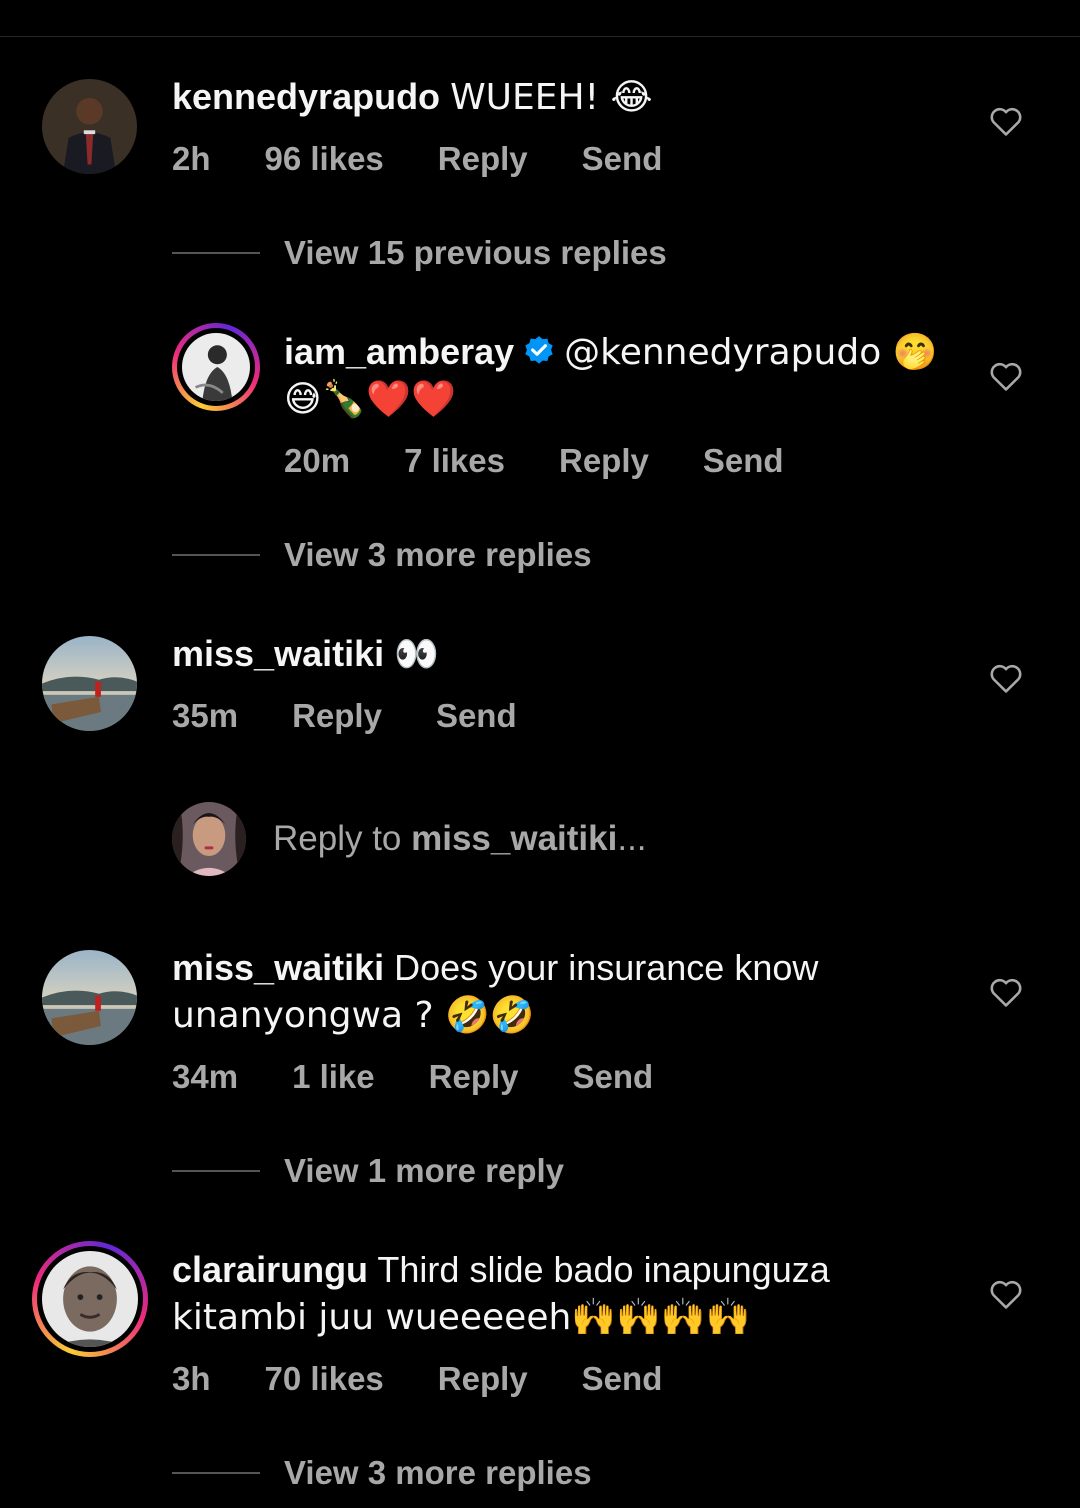 The height and width of the screenshot is (1508, 1080). Describe the element at coordinates (306, 96) in the screenshot. I see `comment-username: kennedyrapudo` at that location.